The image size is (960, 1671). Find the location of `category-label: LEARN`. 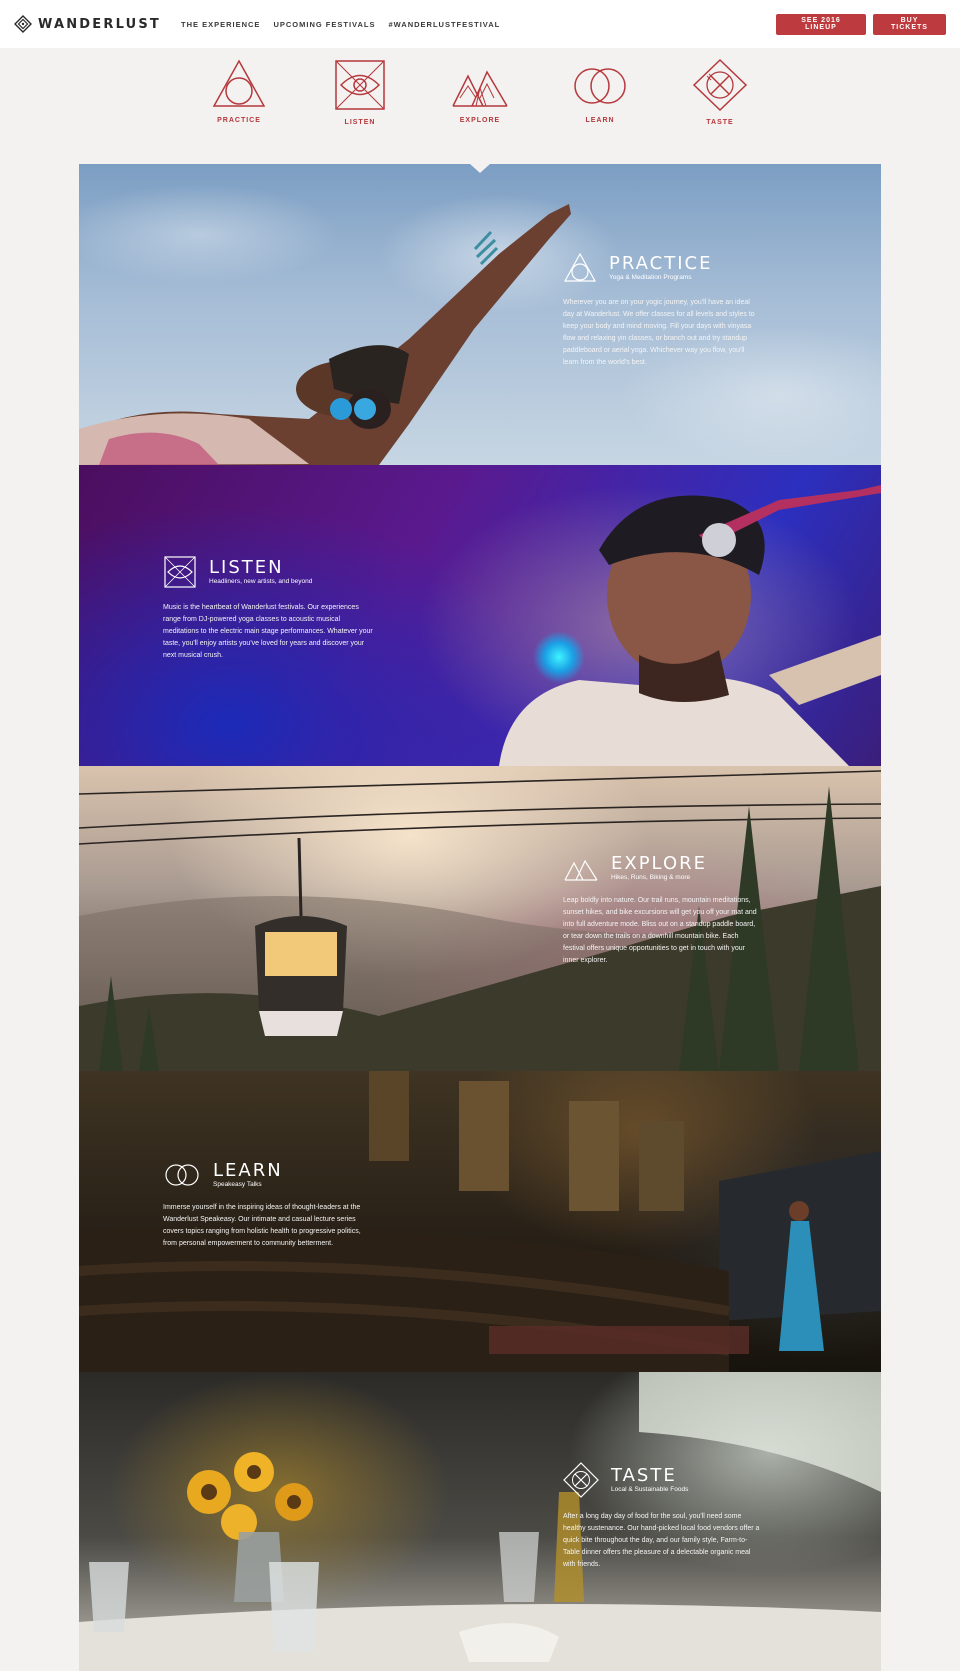

category-label: LEARN is located at coordinates (600, 120).